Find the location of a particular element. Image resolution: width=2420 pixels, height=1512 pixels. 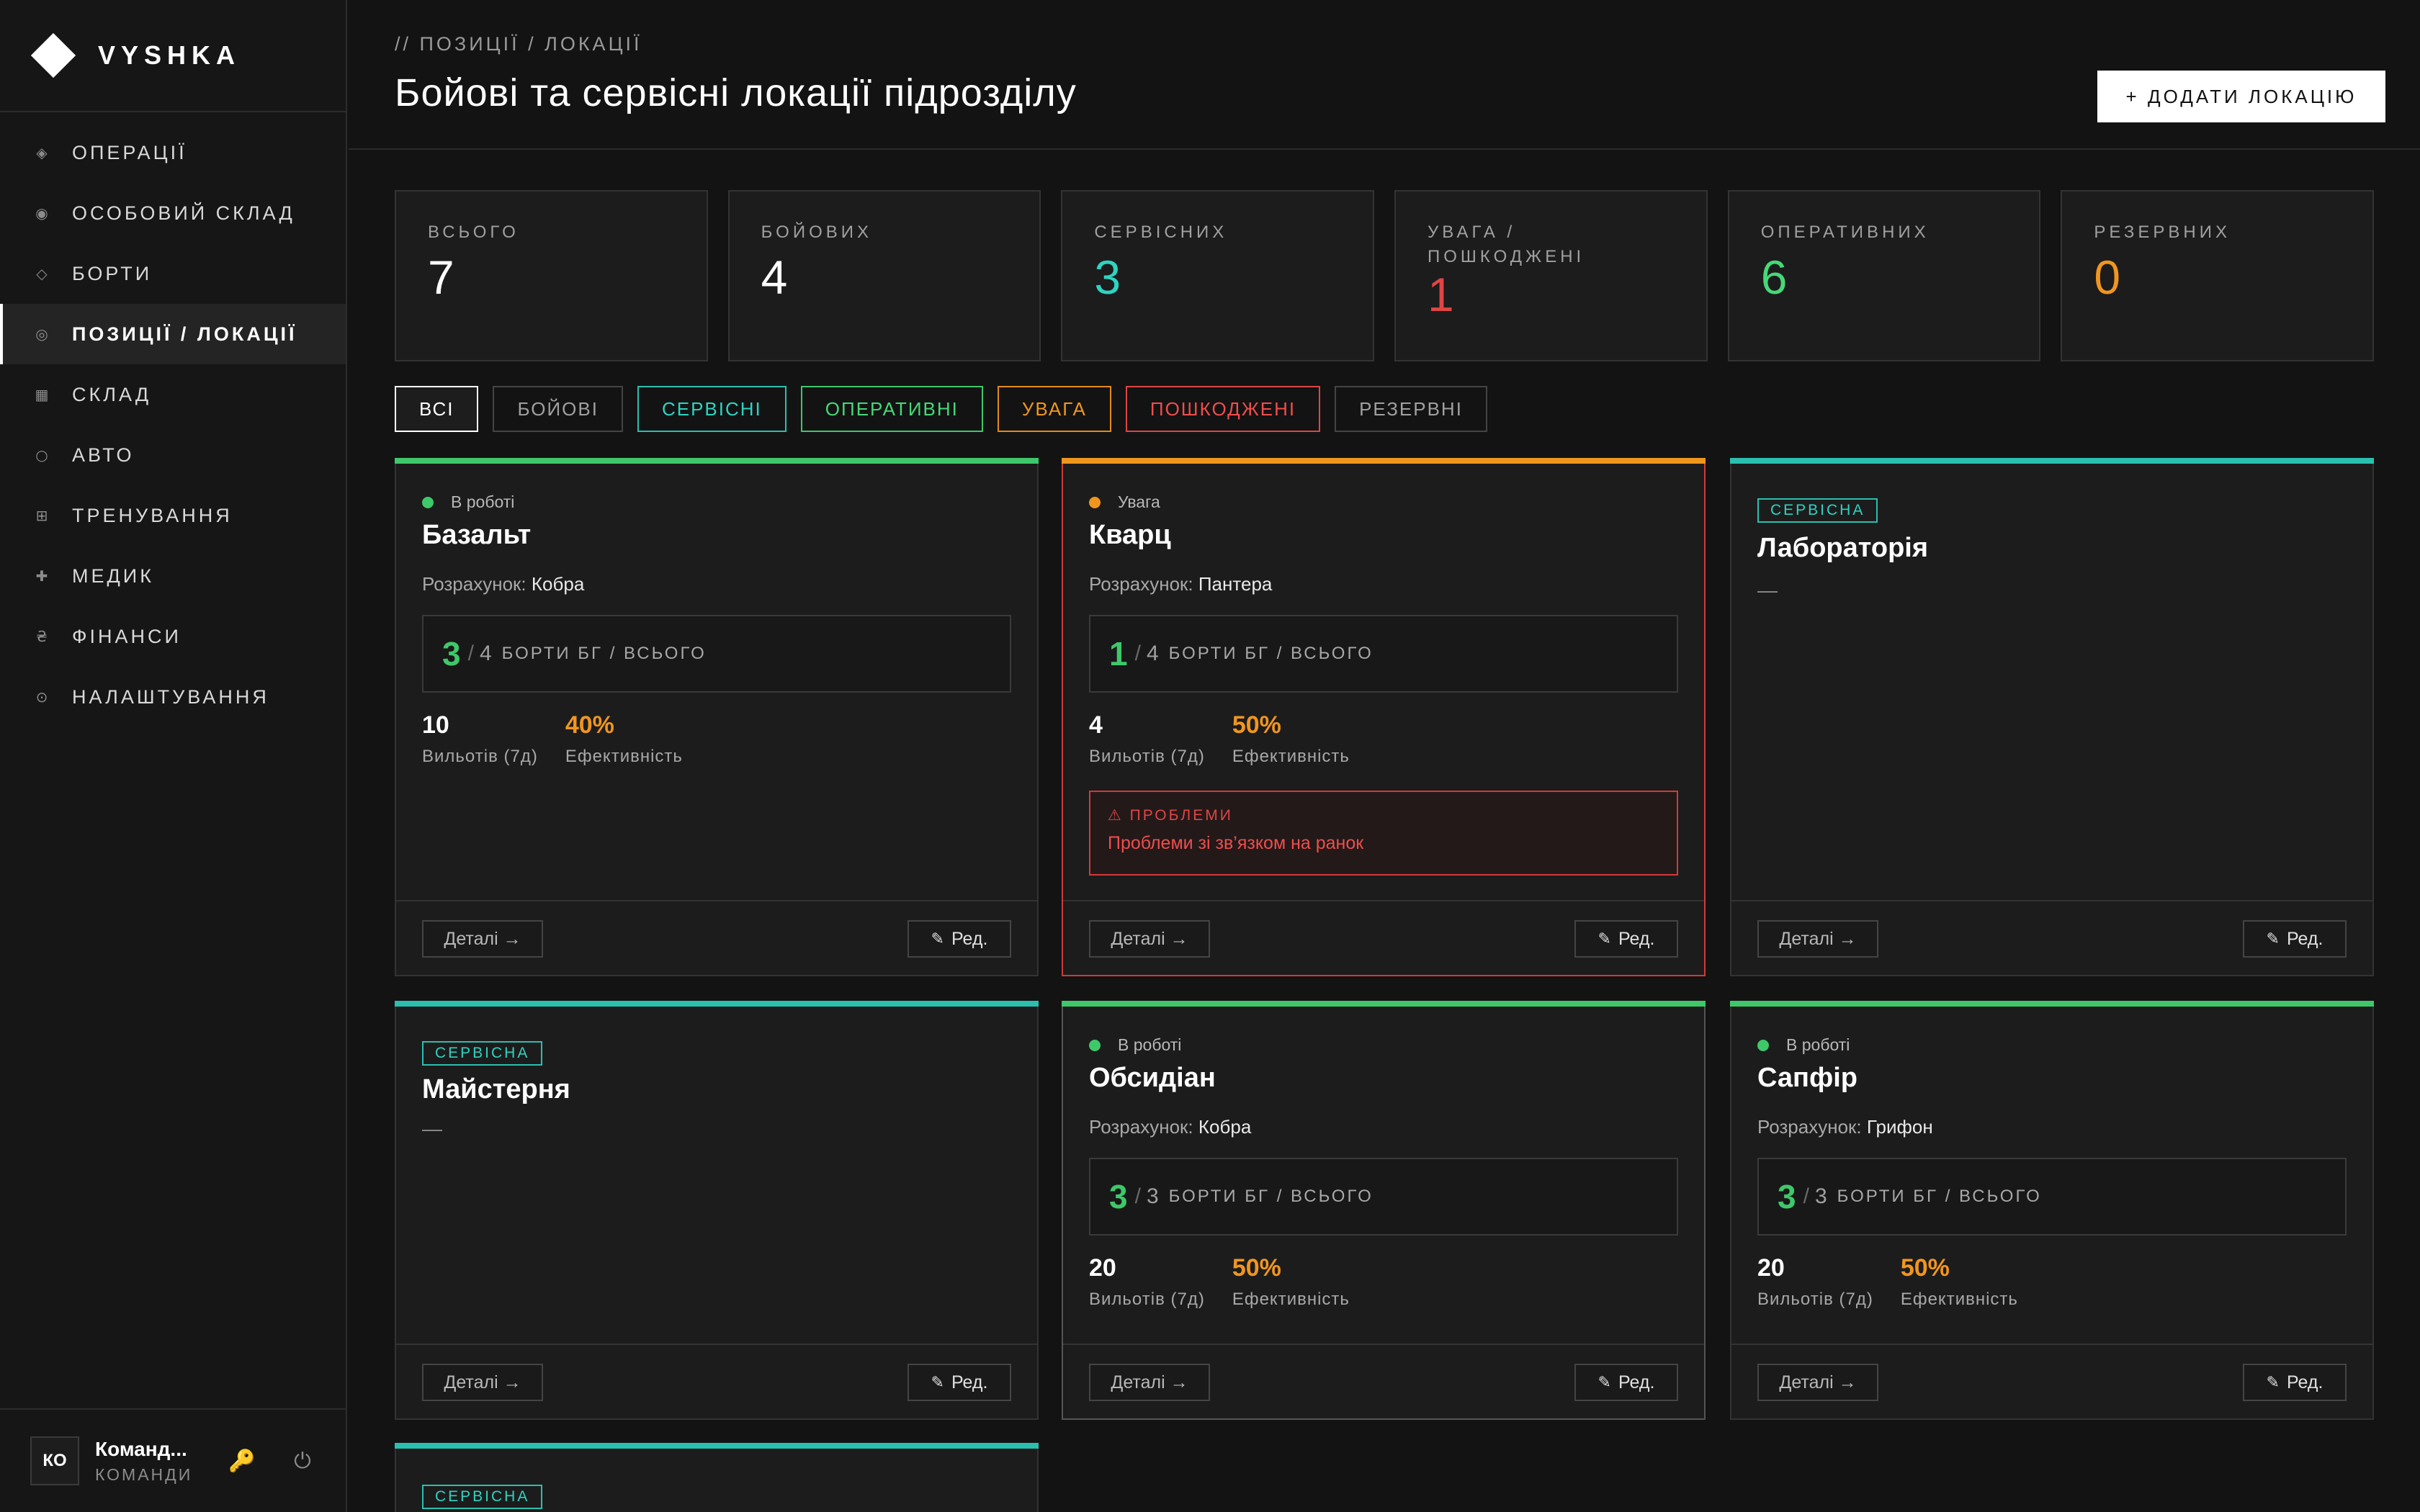

sidebar-item-auto: ○ АВТО is located at coordinates (173, 455).